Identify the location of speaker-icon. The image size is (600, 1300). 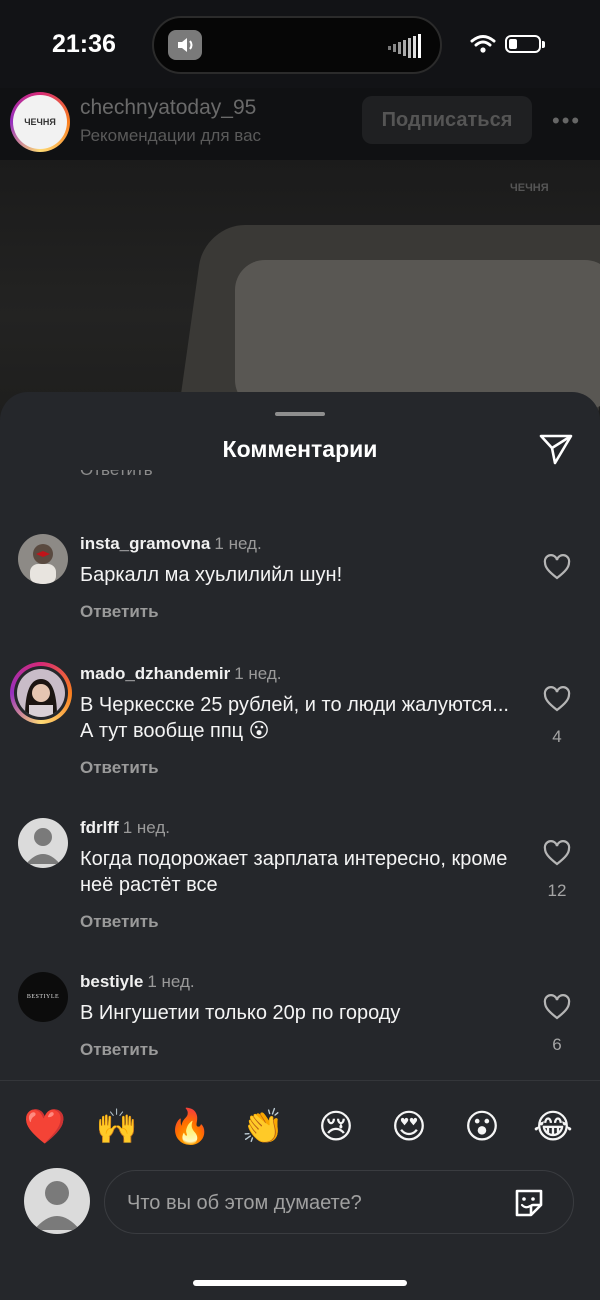
(185, 45).